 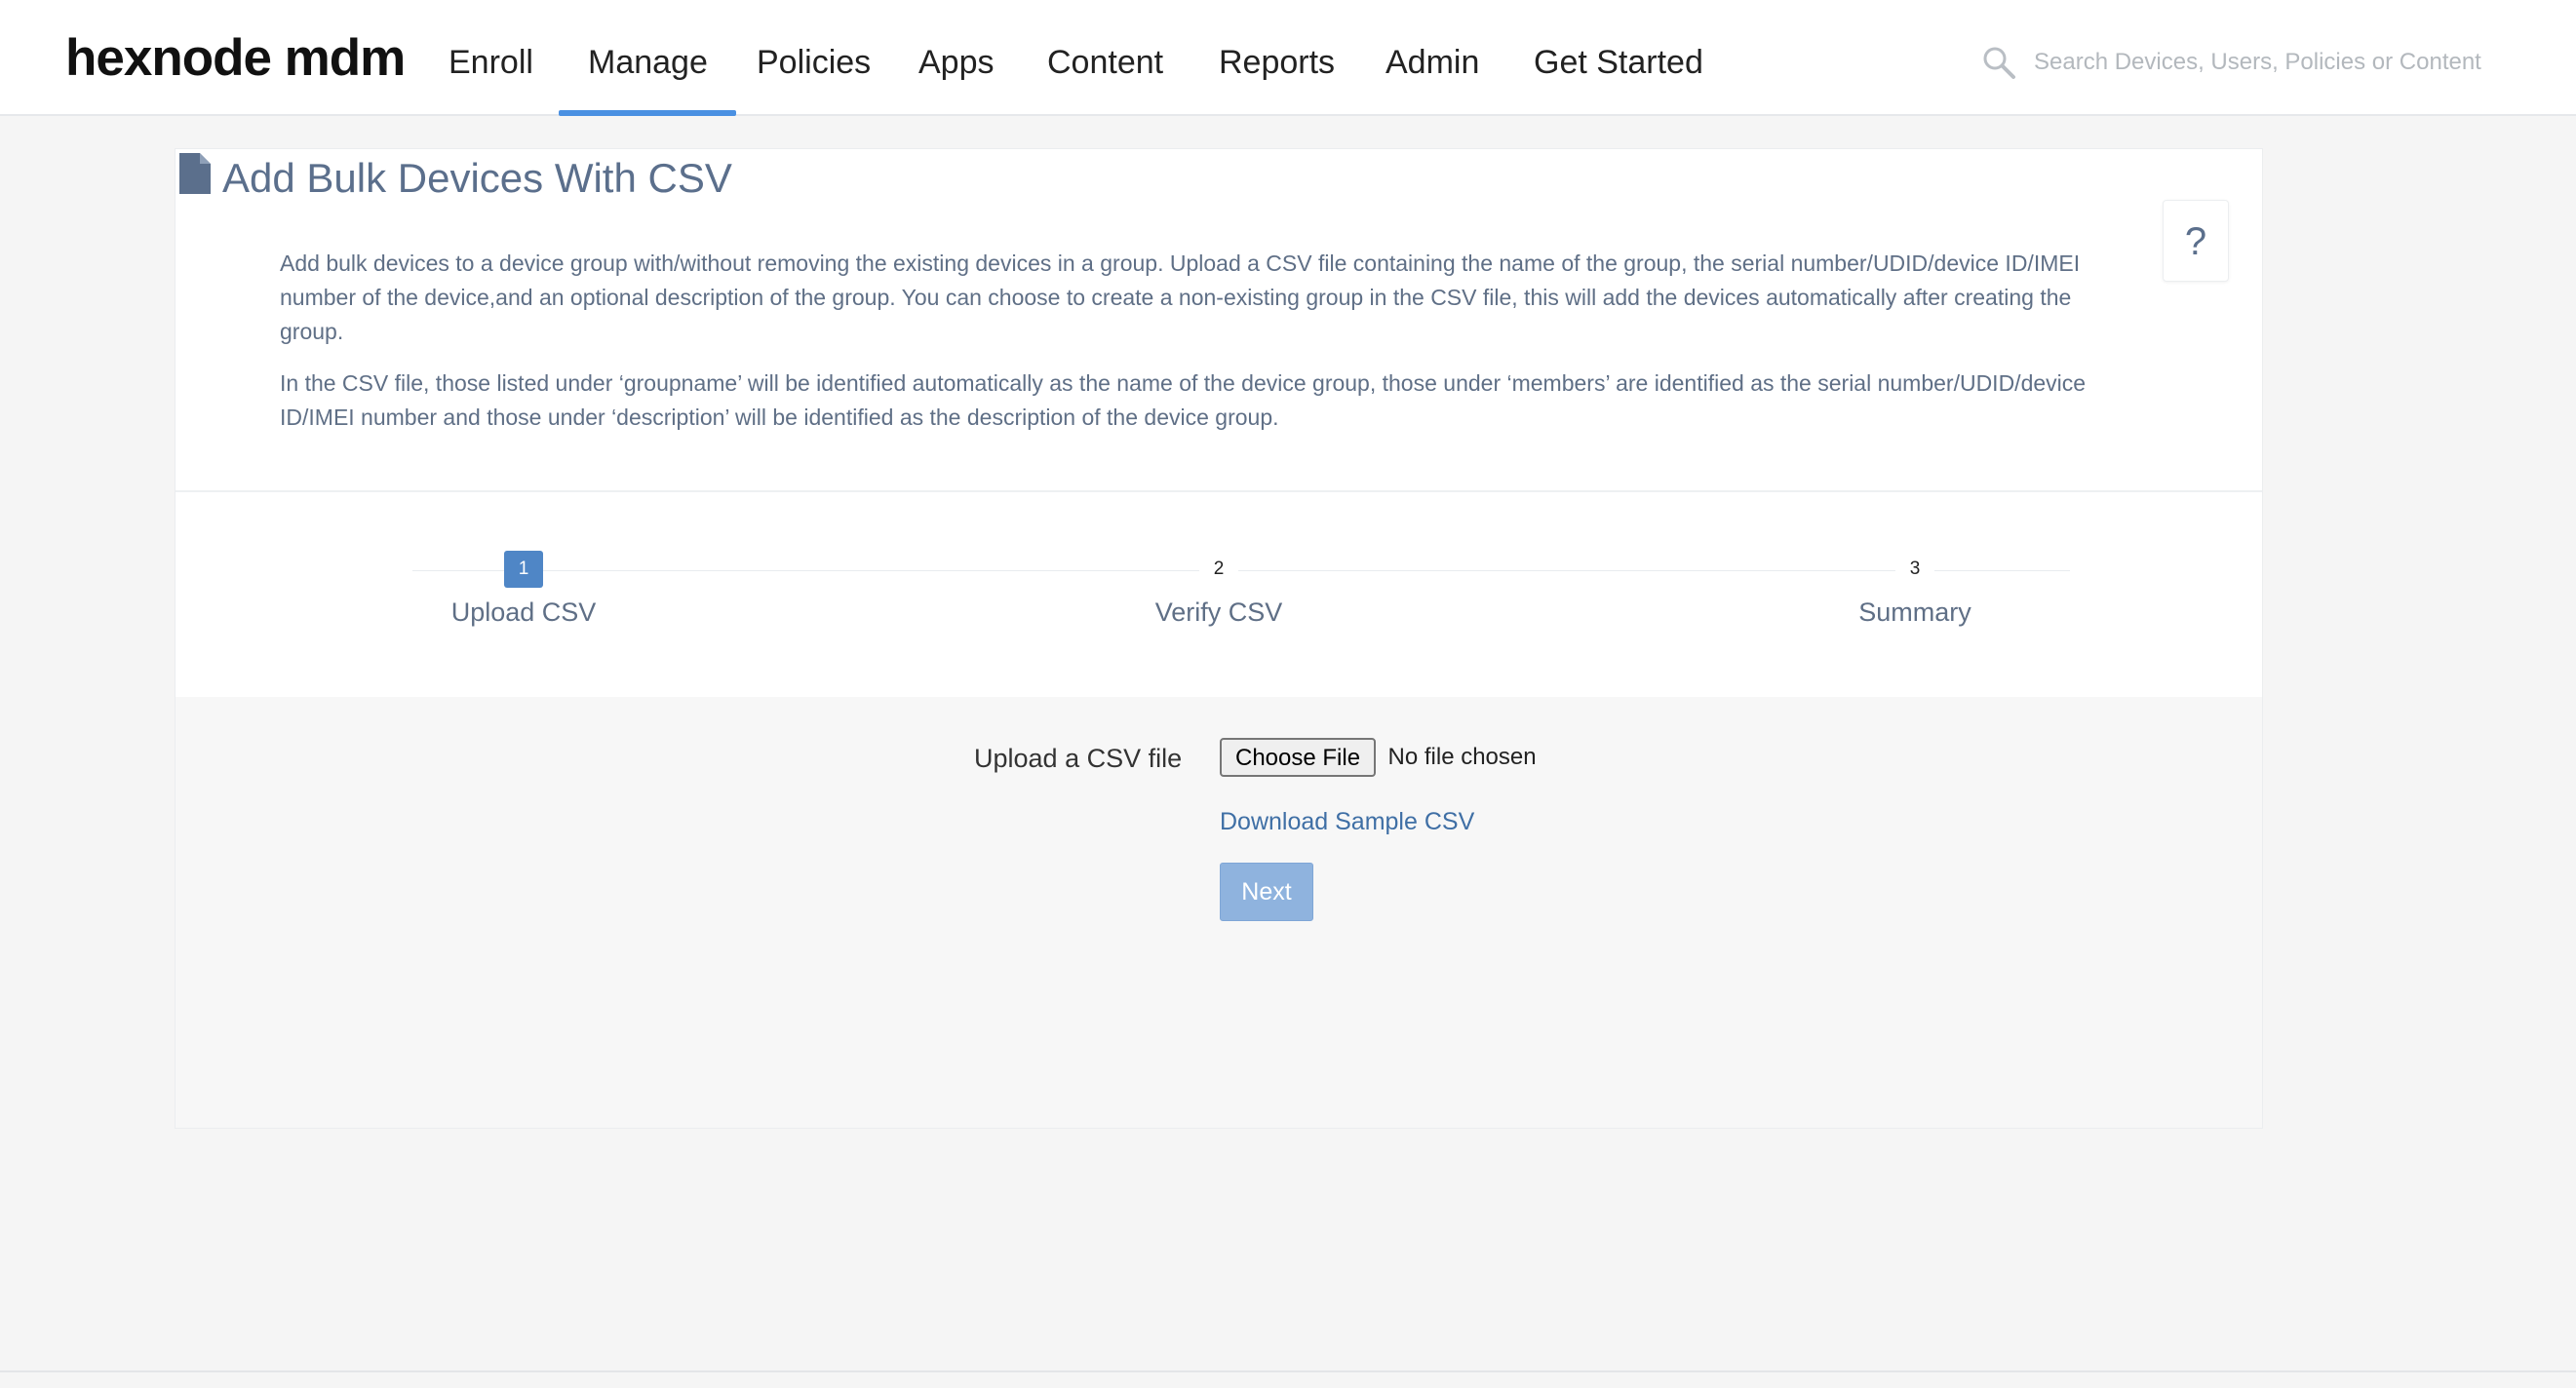 What do you see at coordinates (523, 612) in the screenshot?
I see `step-label: Upload CSV` at bounding box center [523, 612].